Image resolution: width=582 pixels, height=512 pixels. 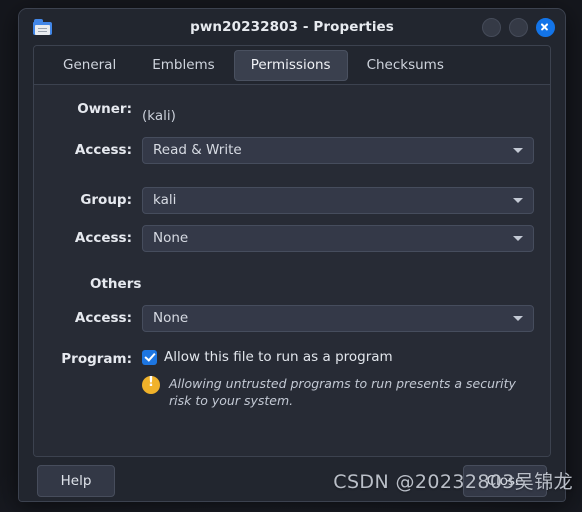 I want to click on folder-icon, so click(x=43, y=27).